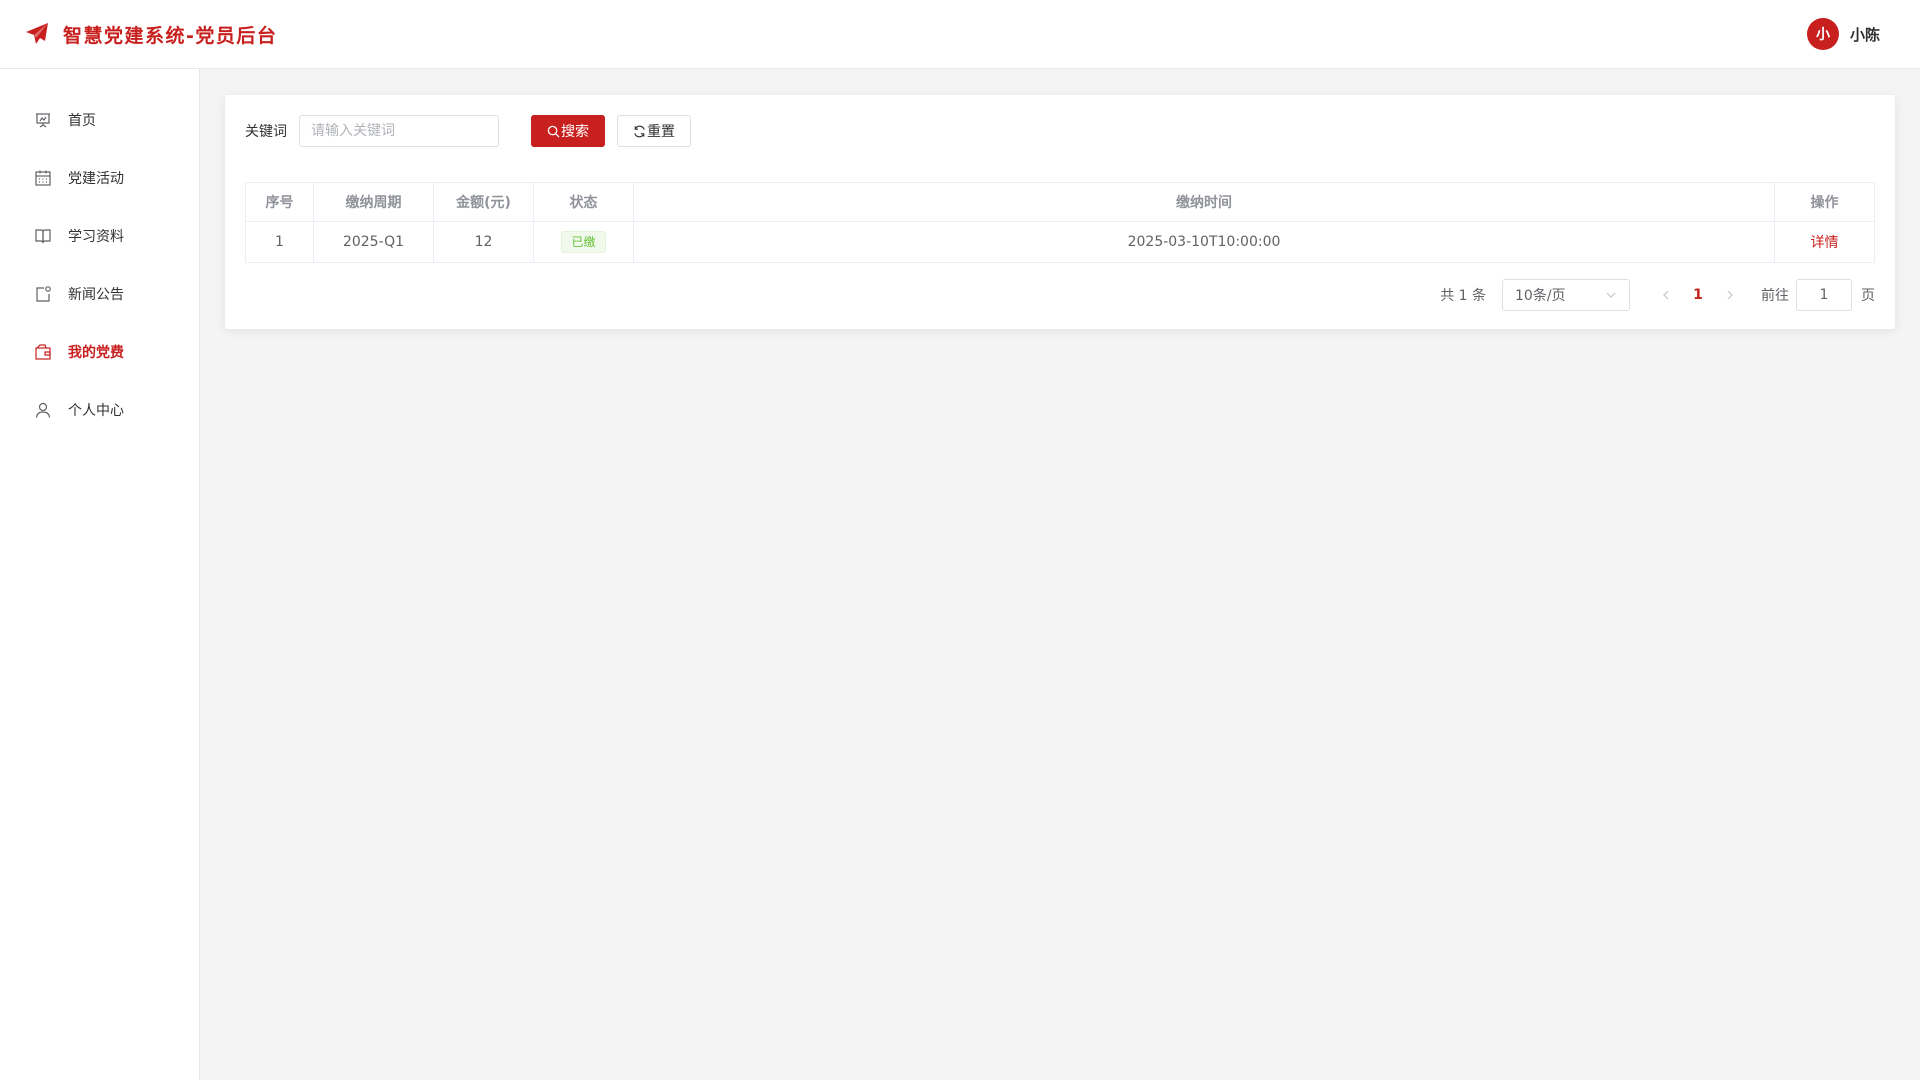 This screenshot has width=1920, height=1080. Describe the element at coordinates (1775, 296) in the screenshot. I see `goto-label: 前往` at that location.